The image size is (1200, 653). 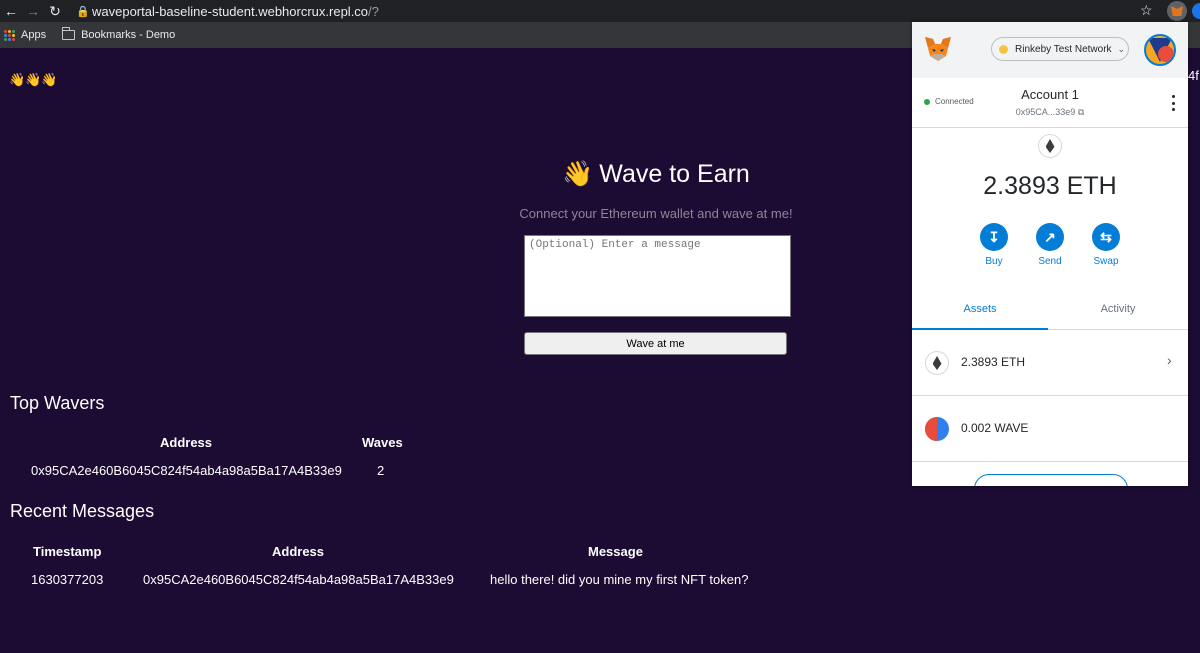 I want to click on arrow-up-right-icon: ↗, so click(x=1050, y=237).